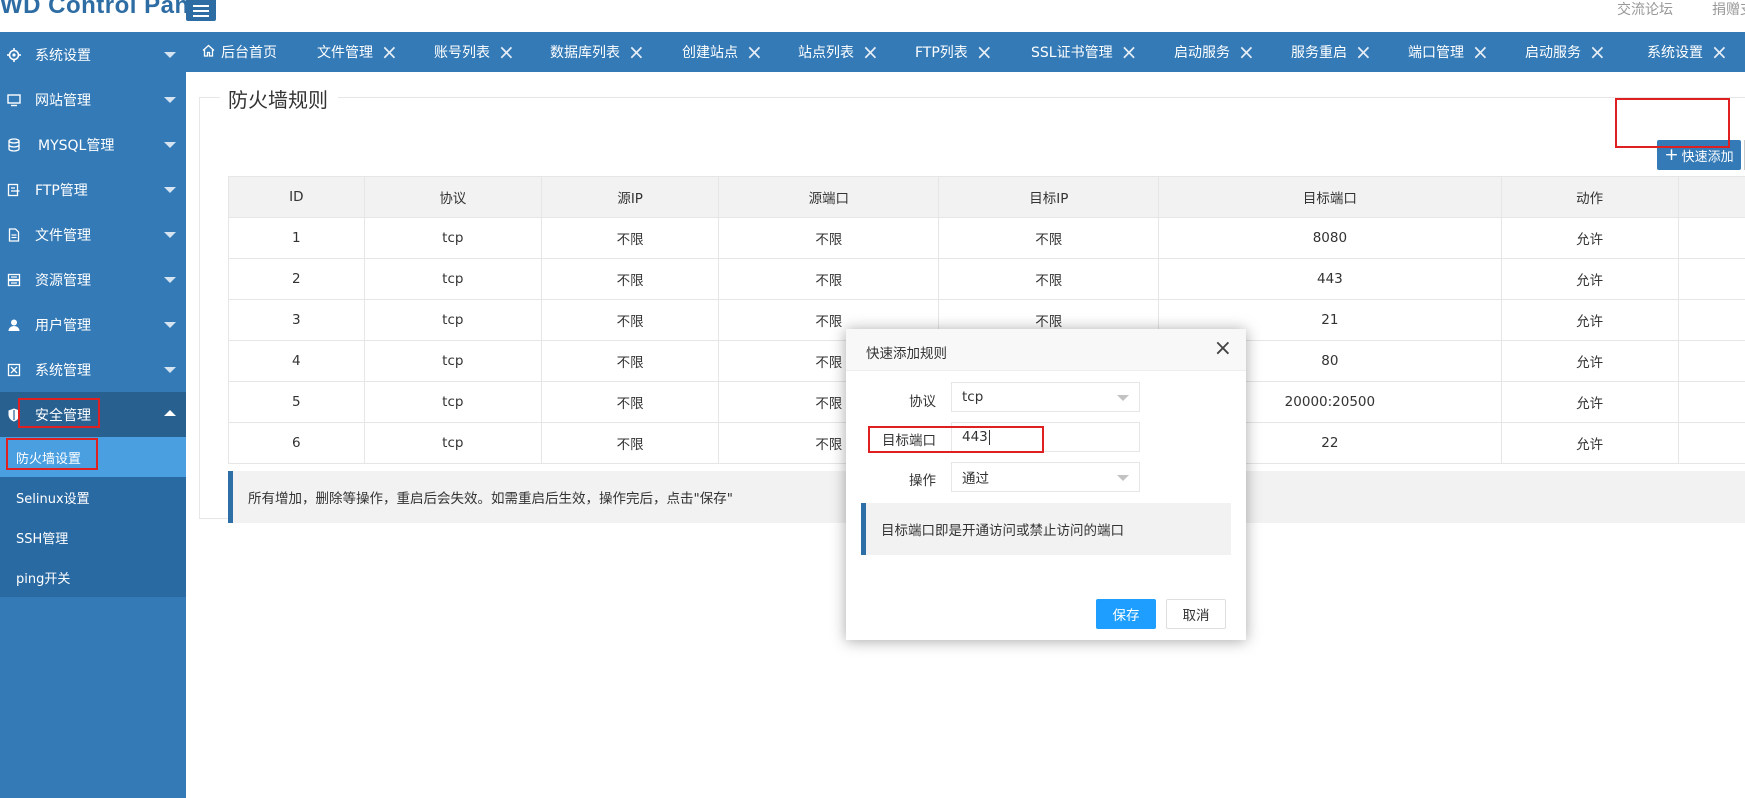 The image size is (1745, 798). I want to click on submenu-item-firewall: 防火墙设置, so click(93, 457).